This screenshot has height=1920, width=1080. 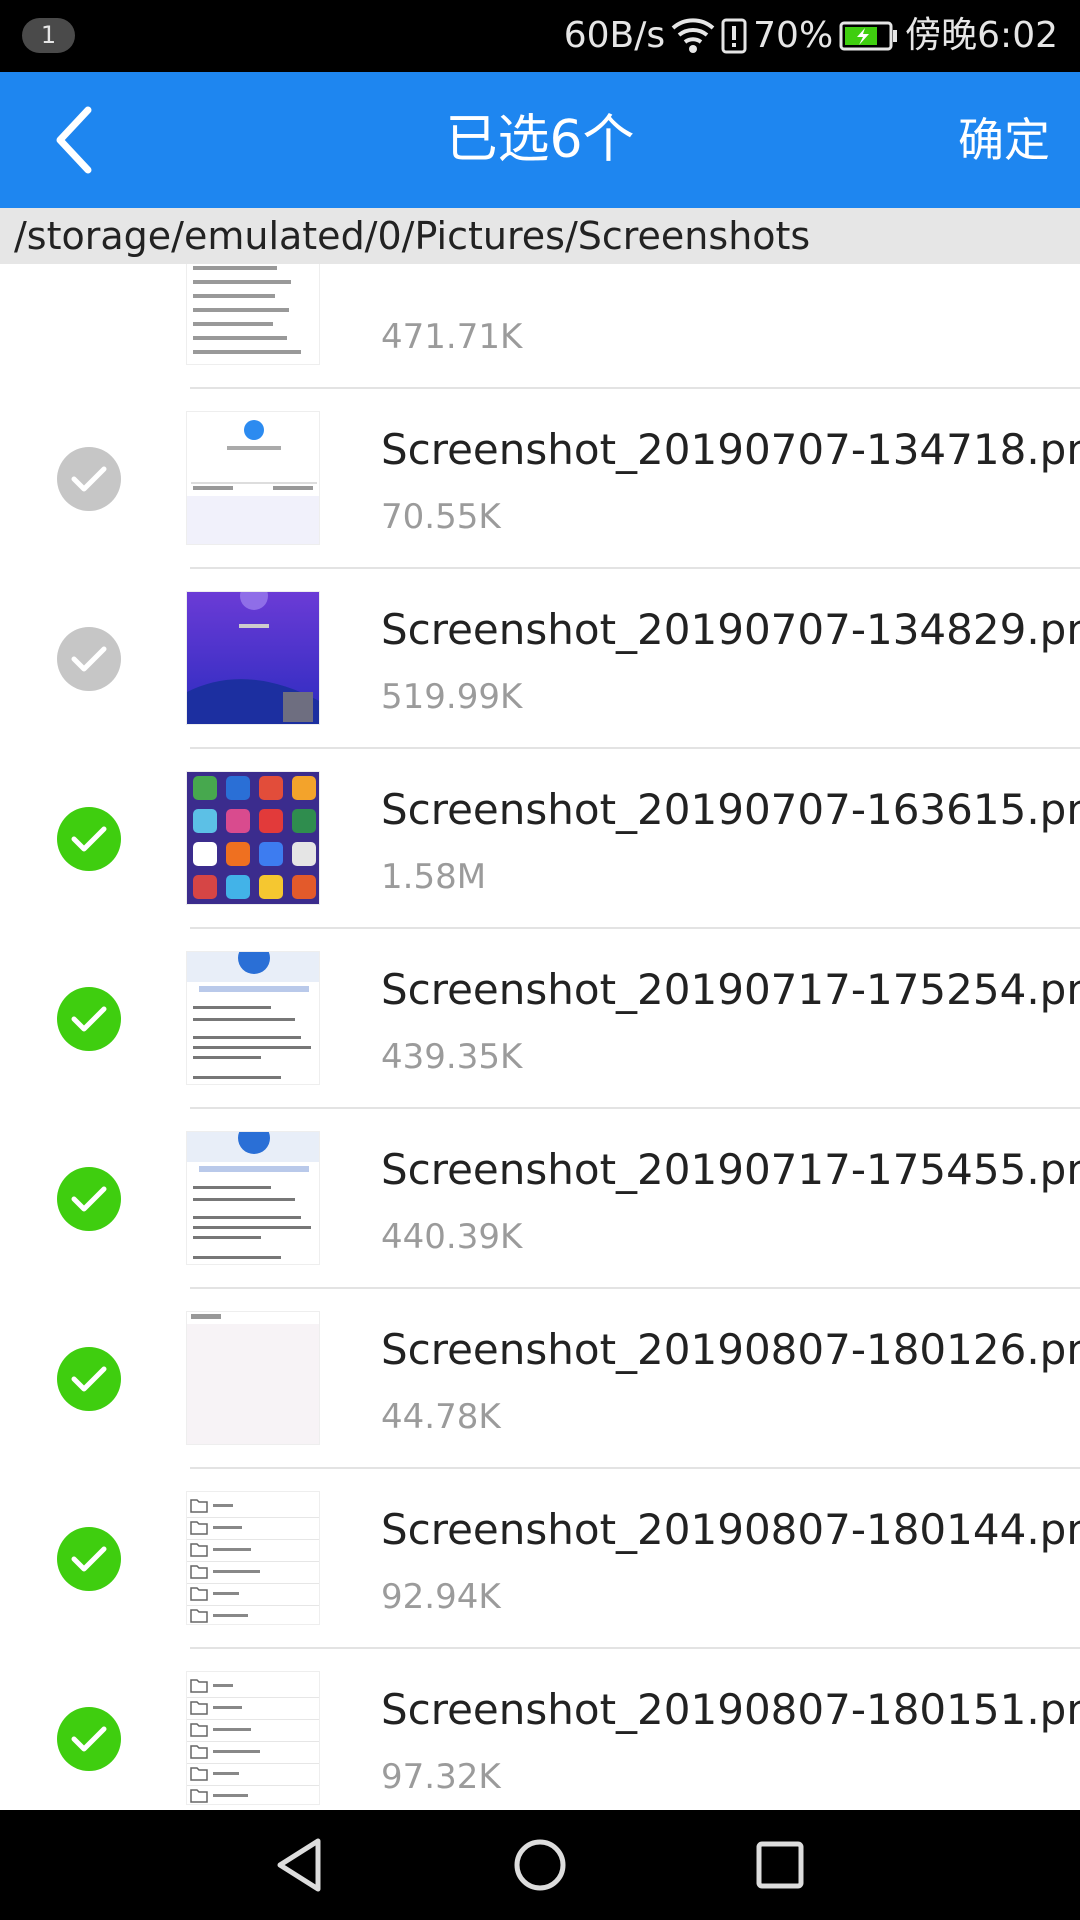 I want to click on file-row: Screenshot_20190807-180151.png 97.32K, so click(x=540, y=1729).